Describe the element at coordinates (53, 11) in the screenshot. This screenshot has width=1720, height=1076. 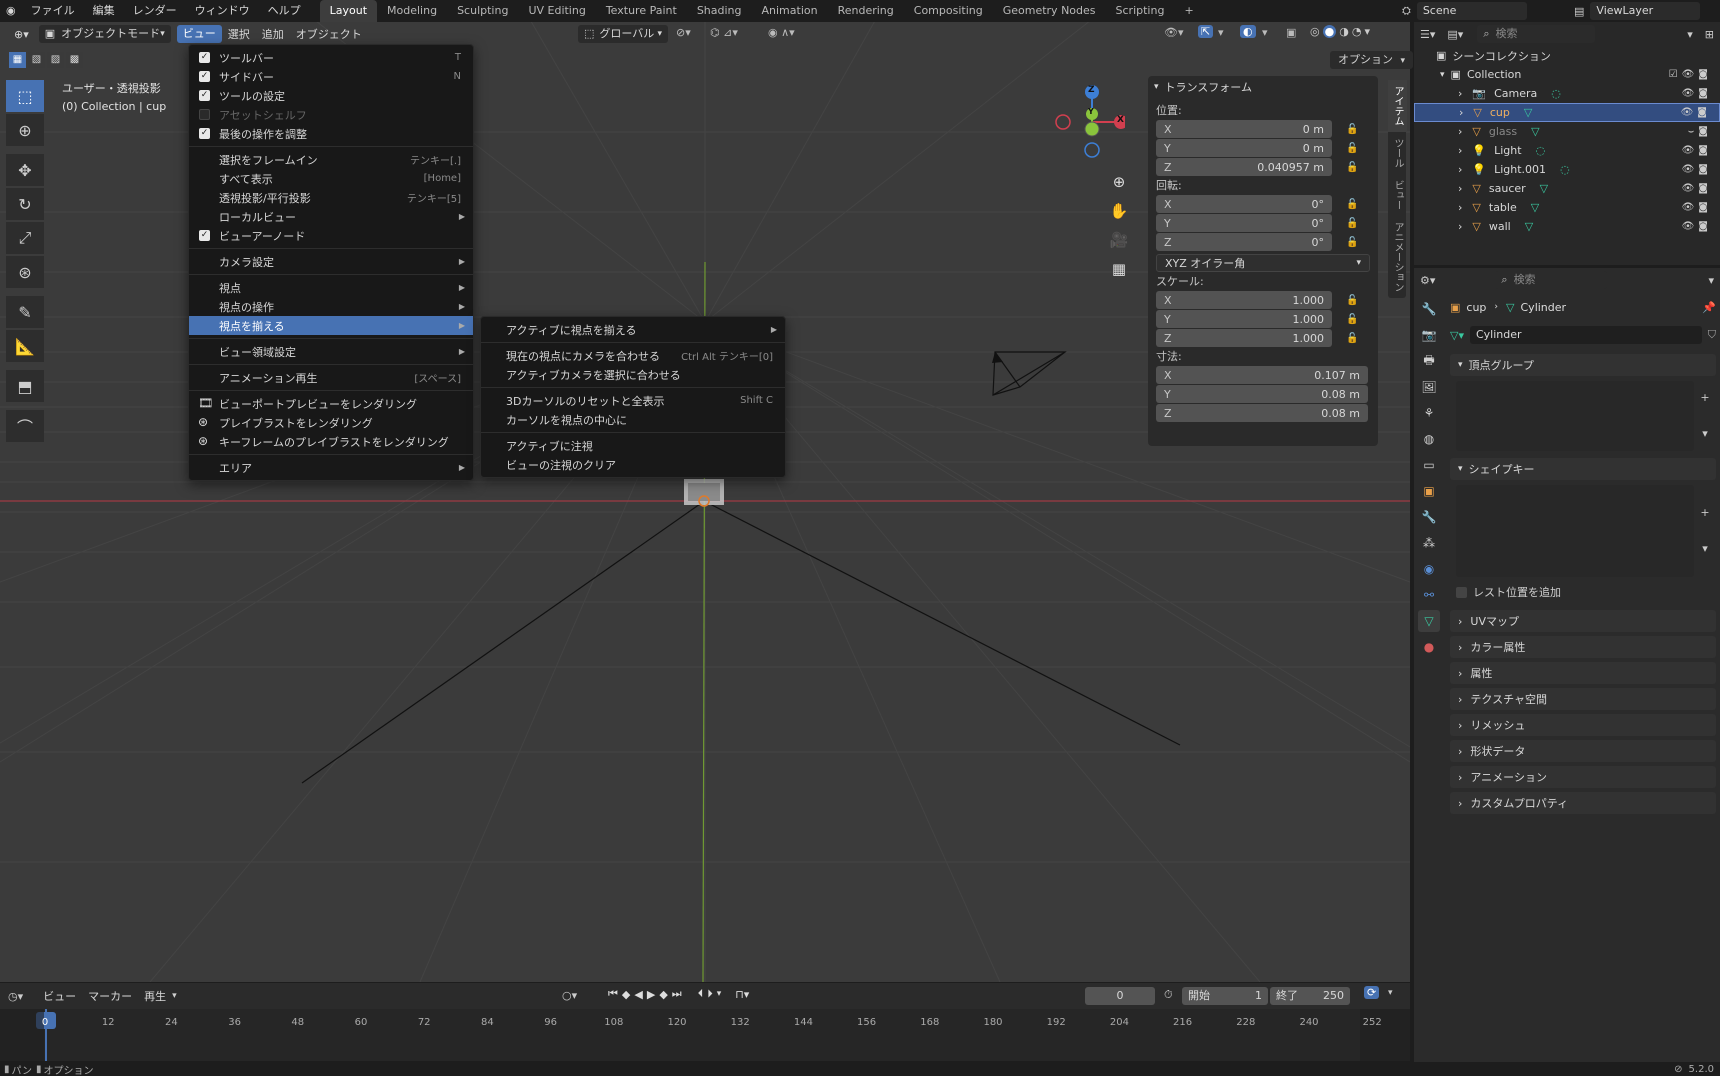
I see `menu-file: ファイル` at that location.